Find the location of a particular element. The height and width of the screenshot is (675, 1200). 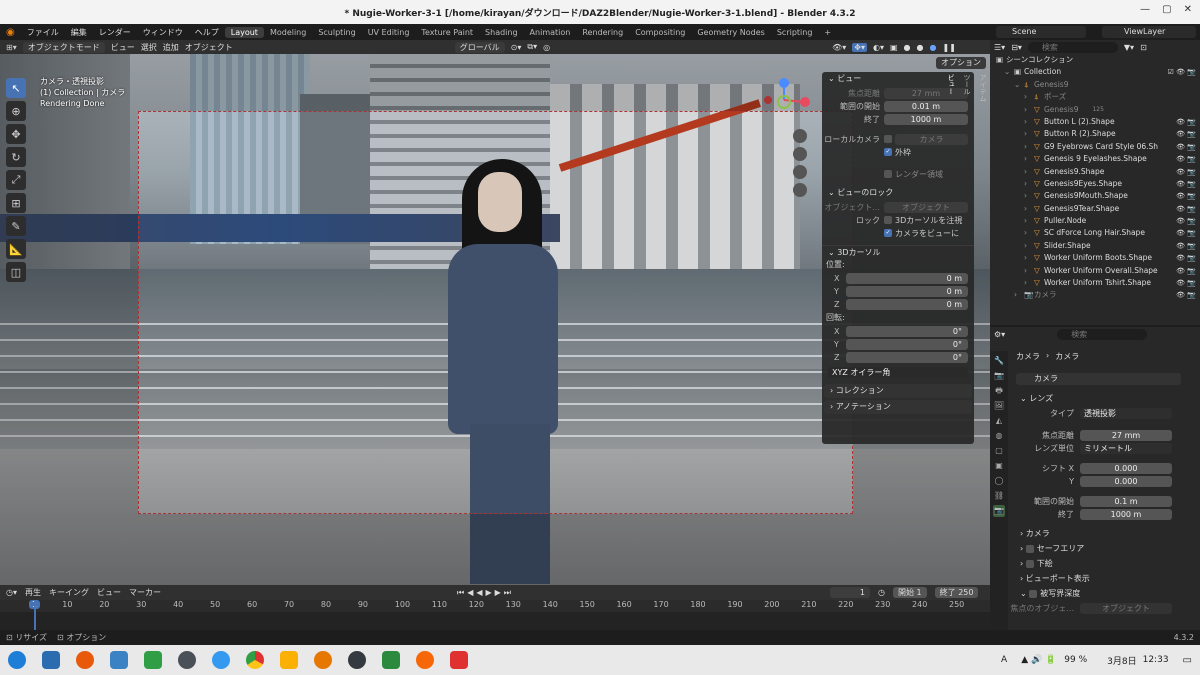

physics-tab-icon: ◯ is located at coordinates (999, 481).